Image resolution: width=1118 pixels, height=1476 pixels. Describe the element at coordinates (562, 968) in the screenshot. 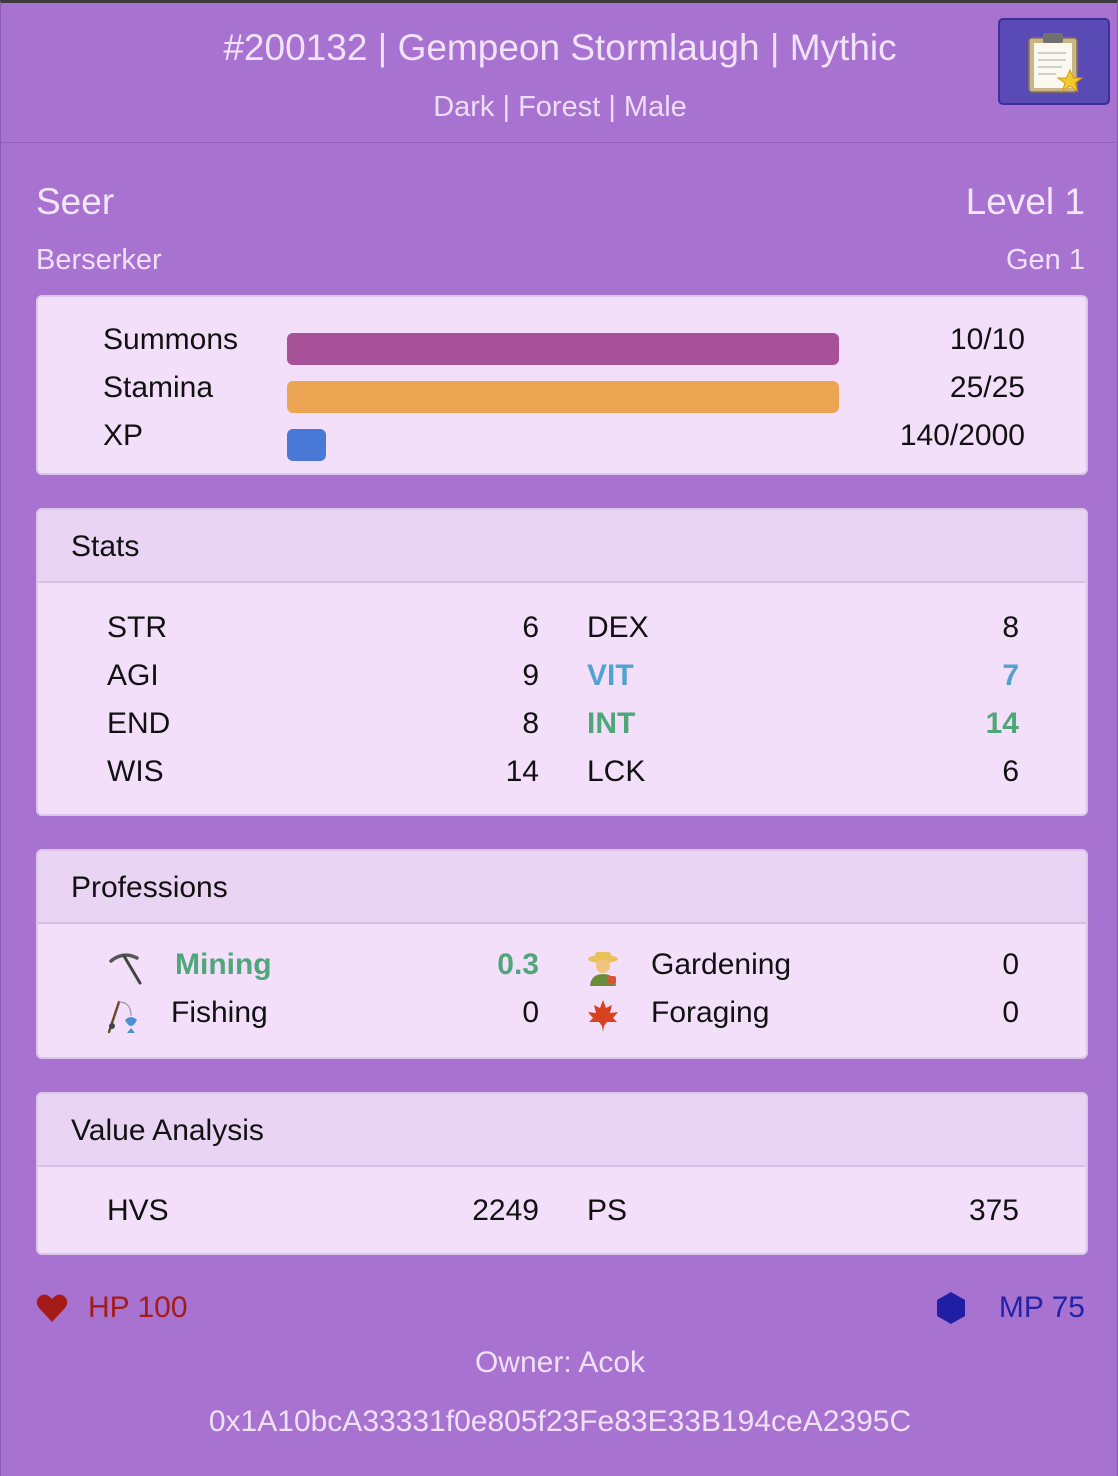

I see `profession-row: Mining 0.3 Gardening 0` at that location.